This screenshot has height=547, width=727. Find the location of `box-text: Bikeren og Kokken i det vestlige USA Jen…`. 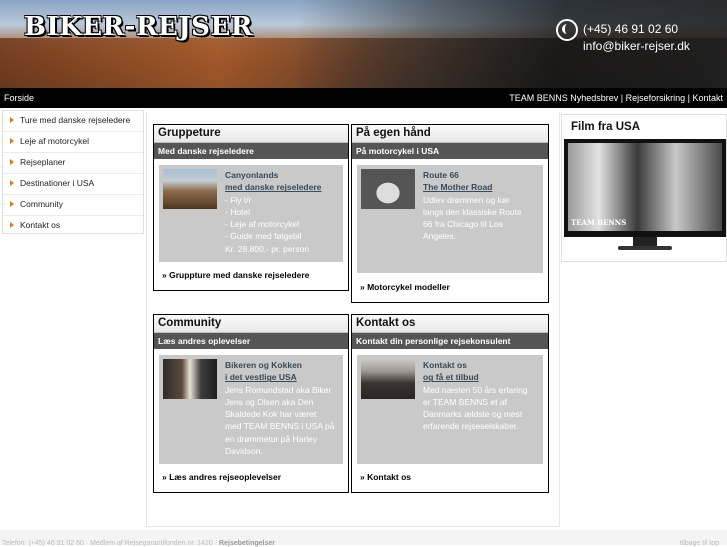

box-text: Bikeren og Kokken i det vestlige USA Jen… is located at coordinates (282, 408).